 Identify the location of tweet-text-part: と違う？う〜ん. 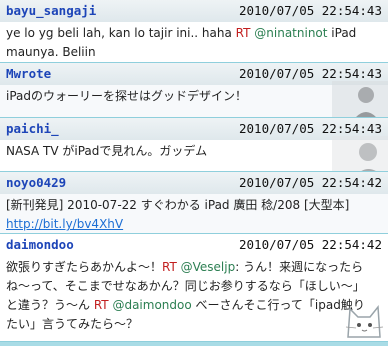
(50, 305).